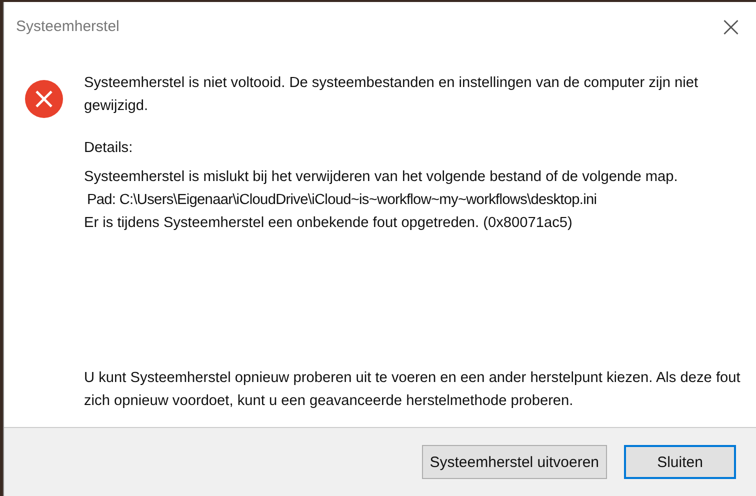  What do you see at coordinates (731, 26) in the screenshot?
I see `close-button: ×` at bounding box center [731, 26].